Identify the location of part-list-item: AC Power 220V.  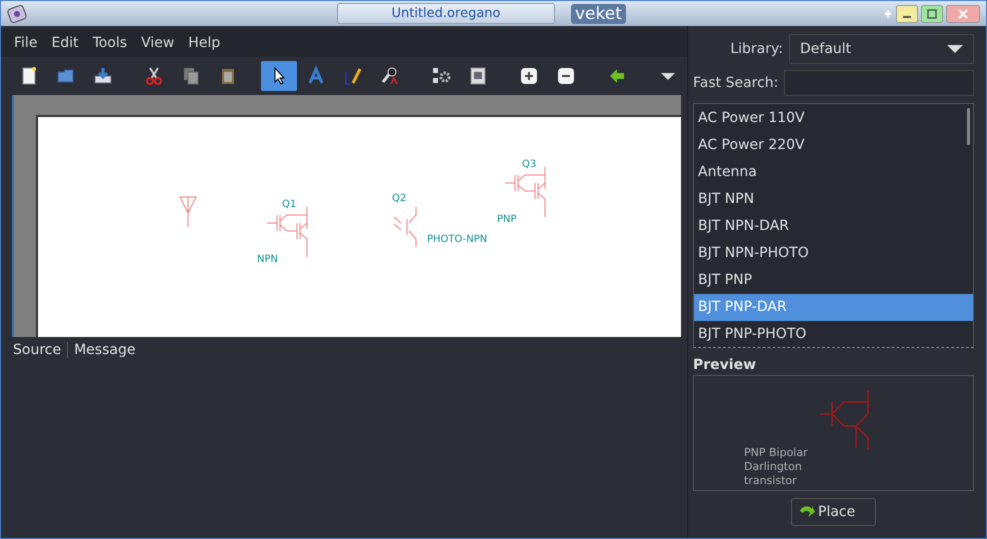
(833, 145).